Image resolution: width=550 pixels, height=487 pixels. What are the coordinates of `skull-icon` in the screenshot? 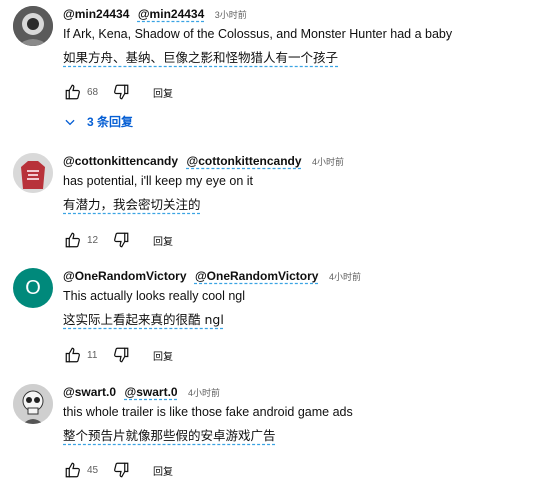 It's located at (33, 404).